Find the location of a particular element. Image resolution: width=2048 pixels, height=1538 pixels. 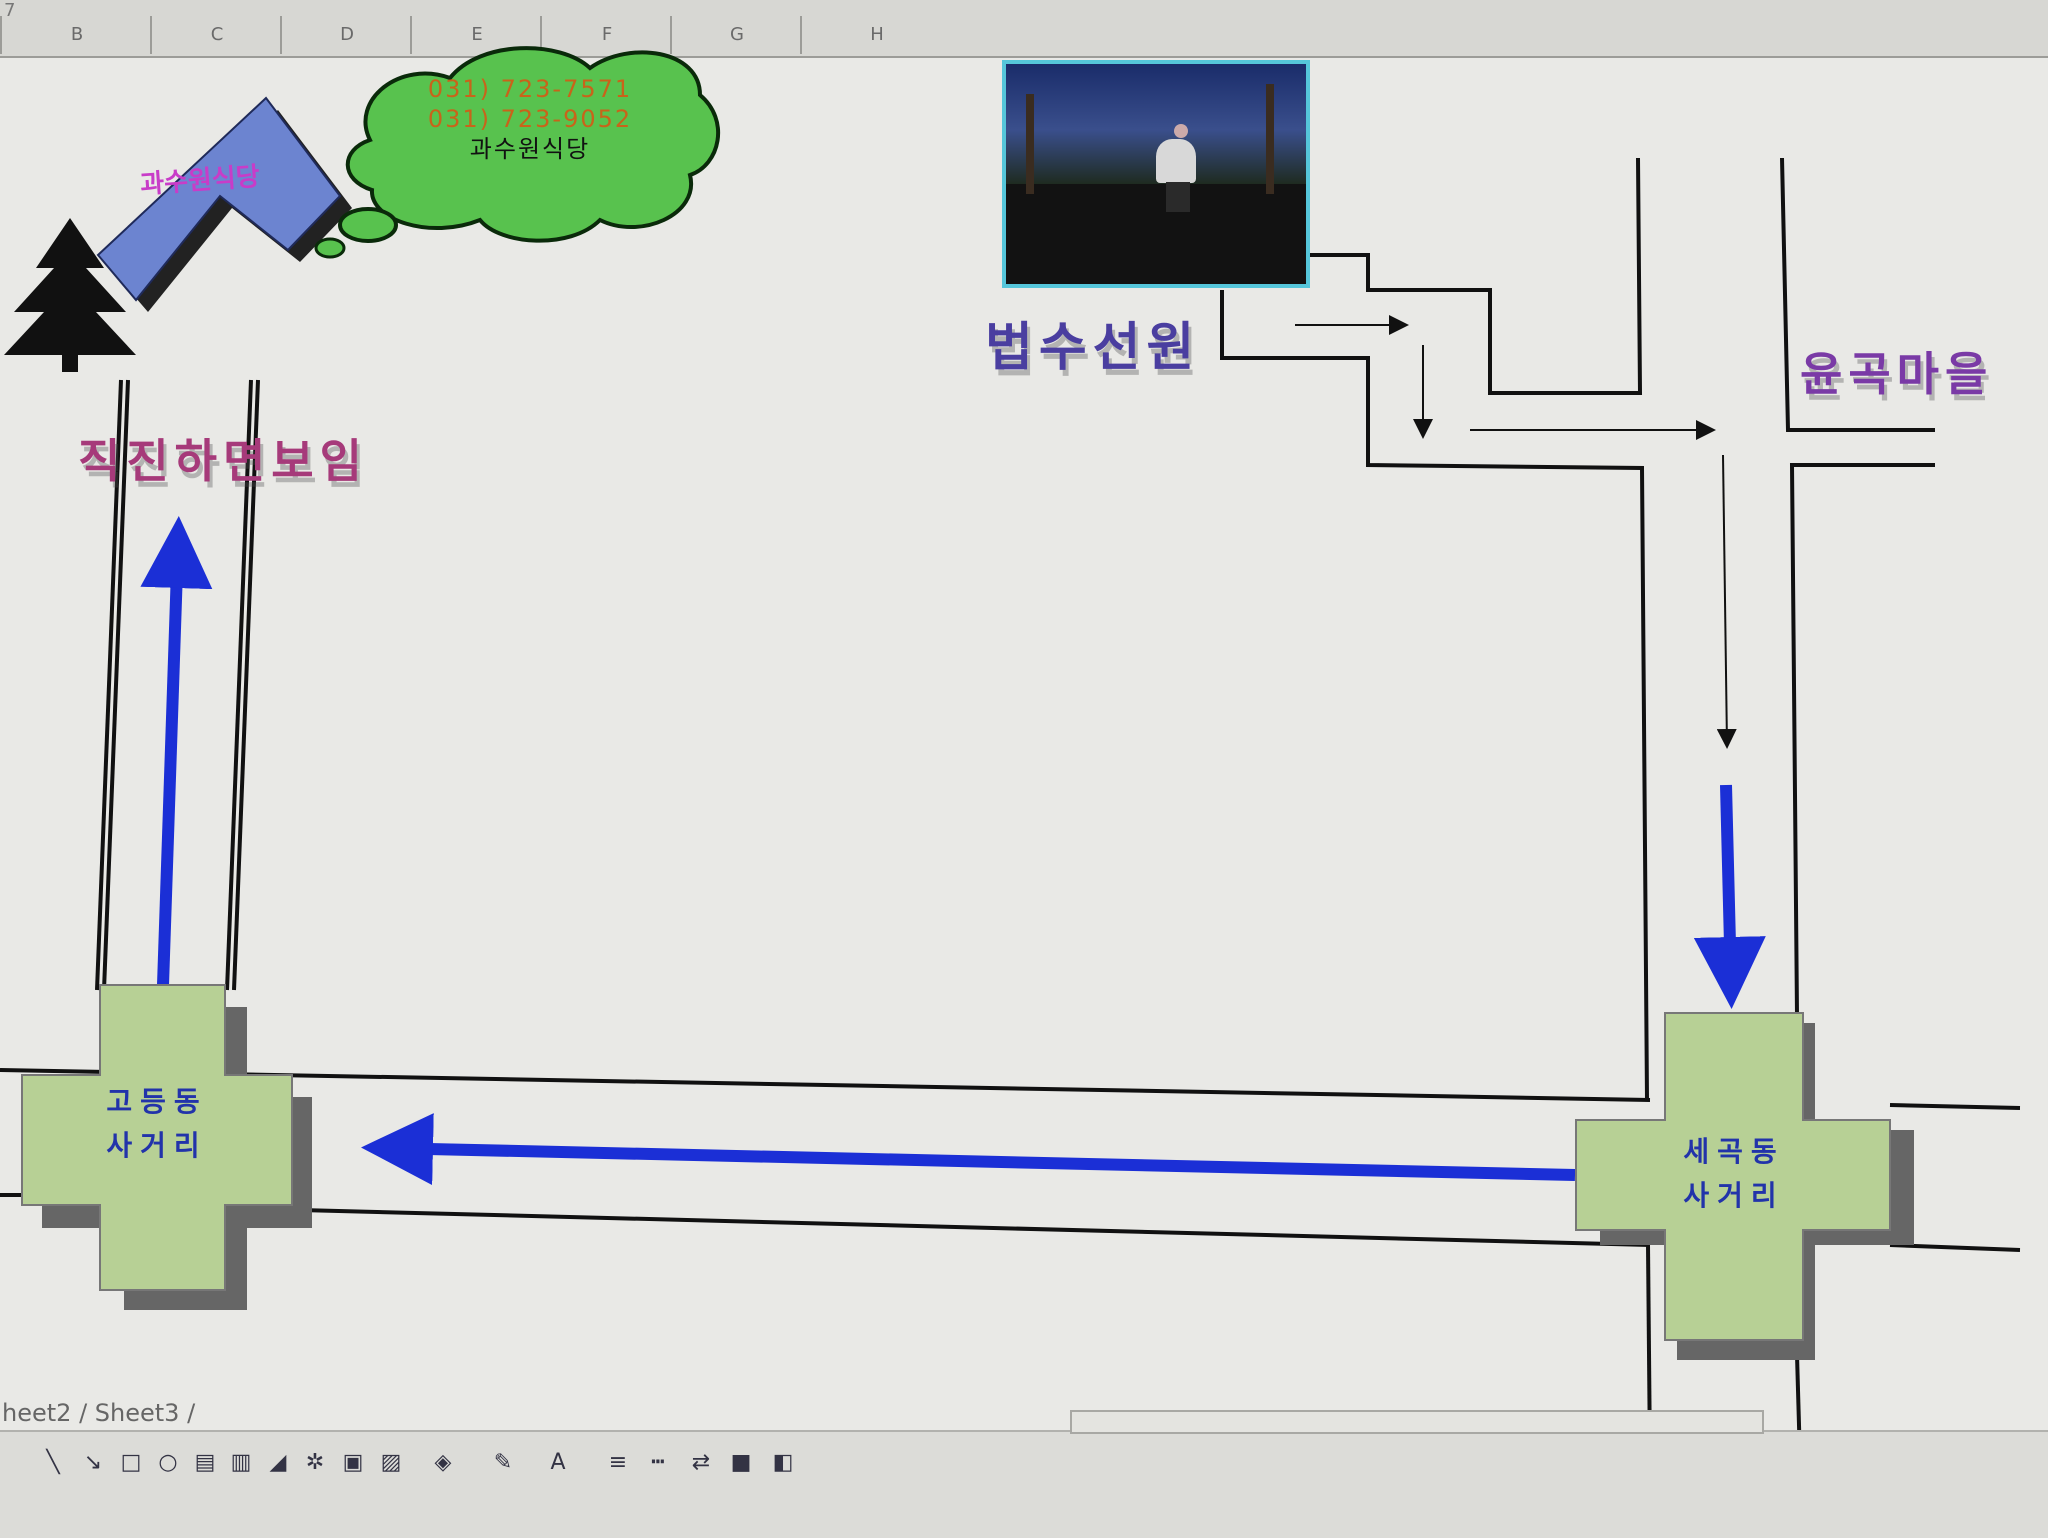

intersection-left-line1: 고등동 is located at coordinates (157, 1101).